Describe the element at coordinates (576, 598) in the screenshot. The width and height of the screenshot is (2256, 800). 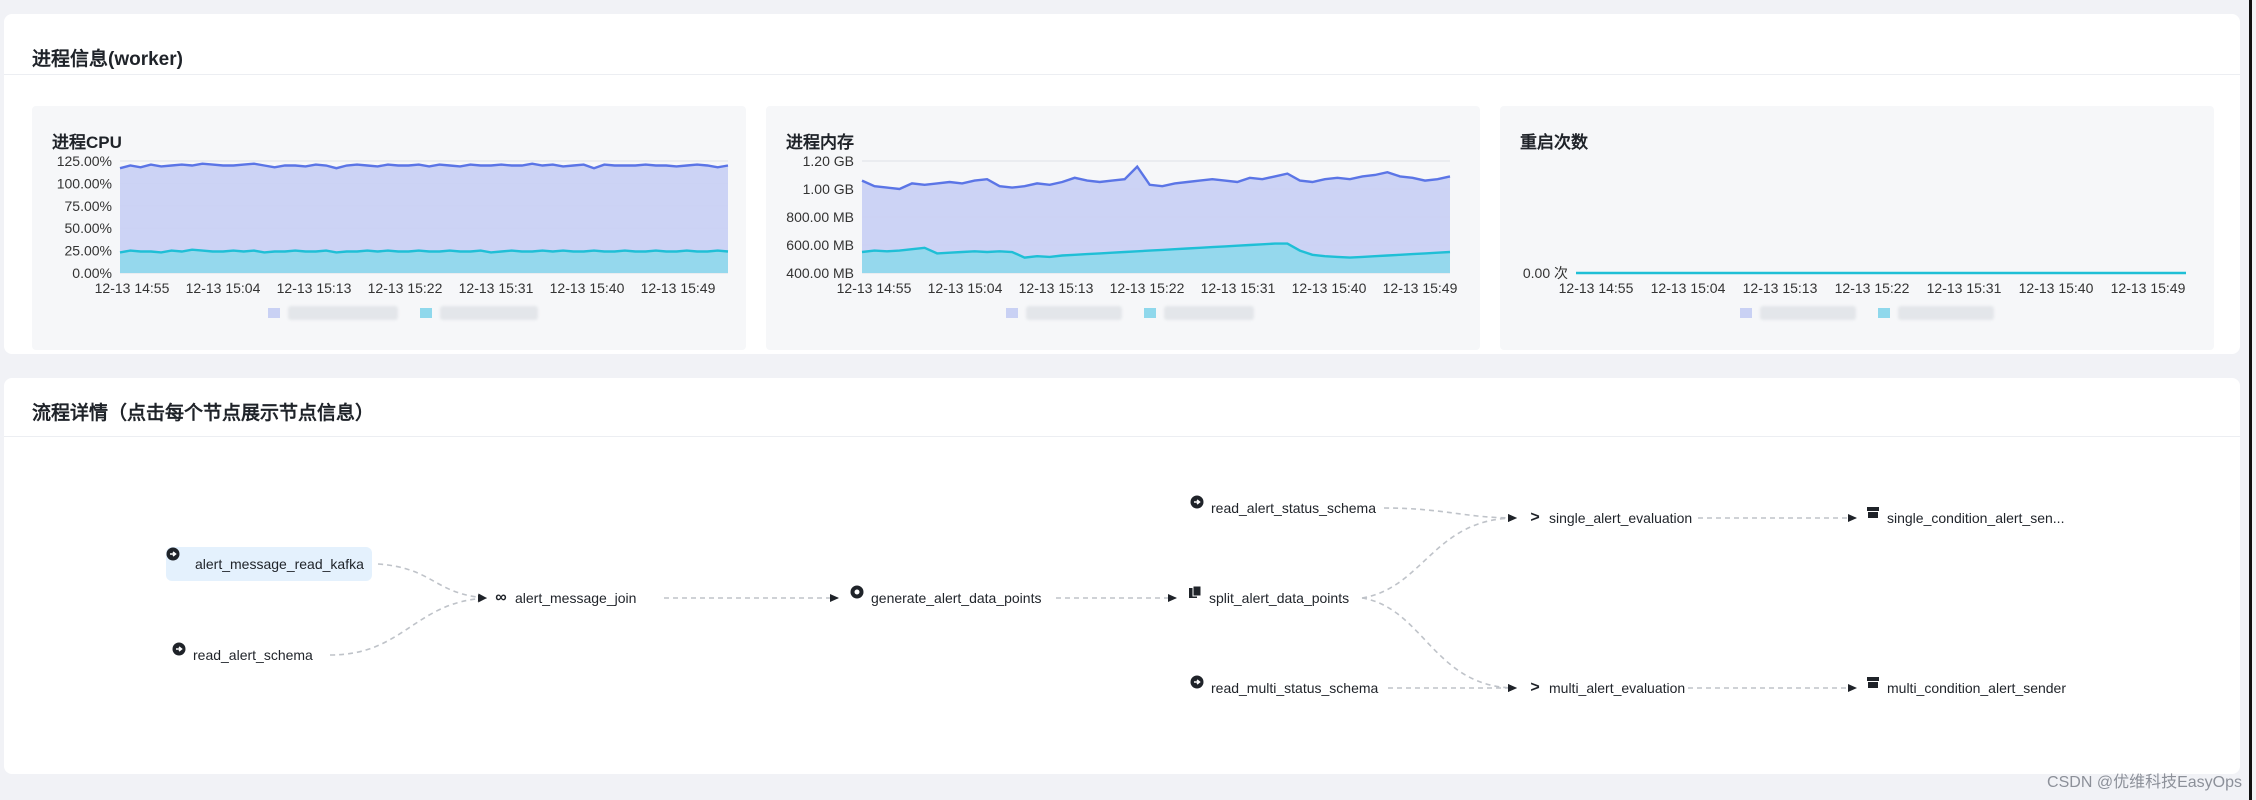
I see `node-label: alert_message_join` at that location.